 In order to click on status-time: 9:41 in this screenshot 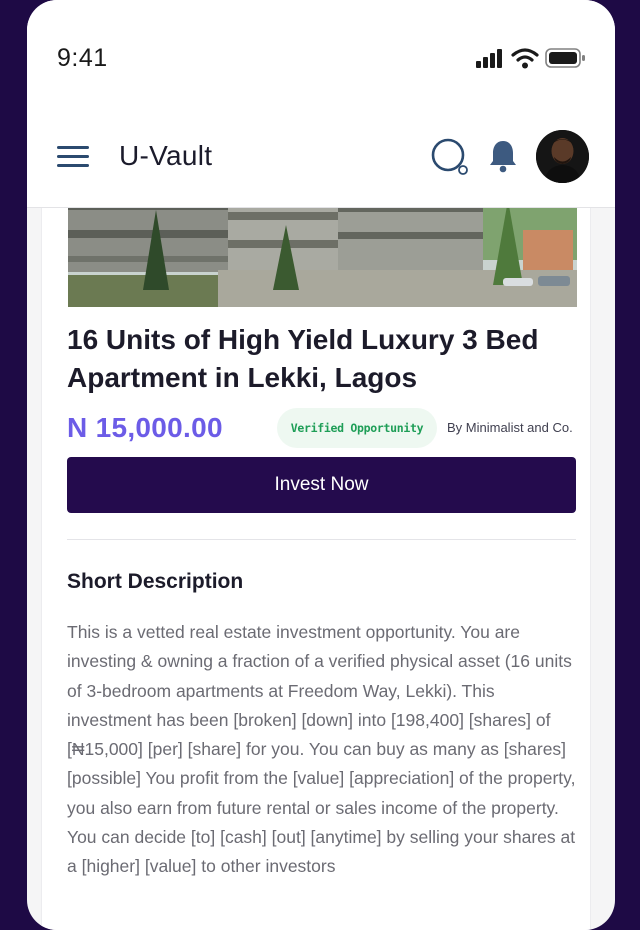, I will do `click(82, 58)`.